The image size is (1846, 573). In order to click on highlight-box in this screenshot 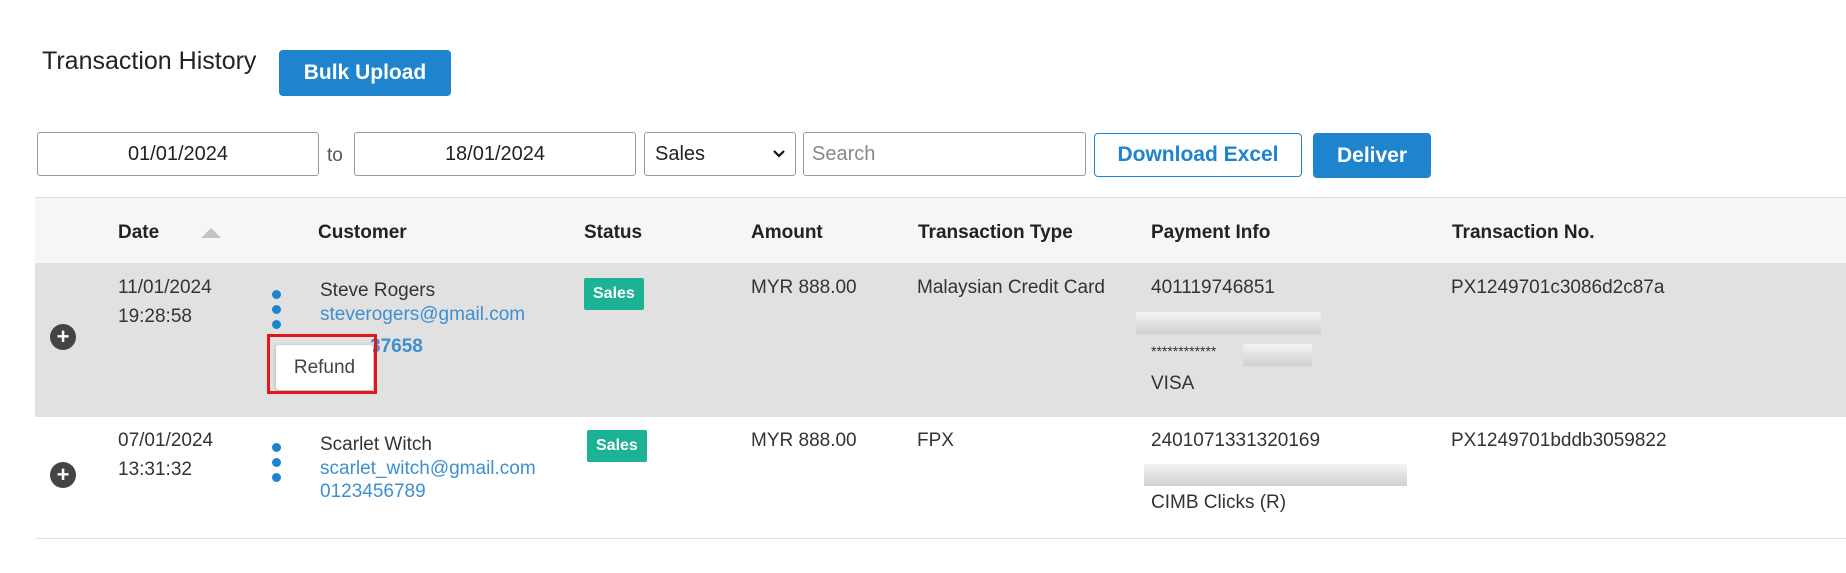, I will do `click(322, 364)`.